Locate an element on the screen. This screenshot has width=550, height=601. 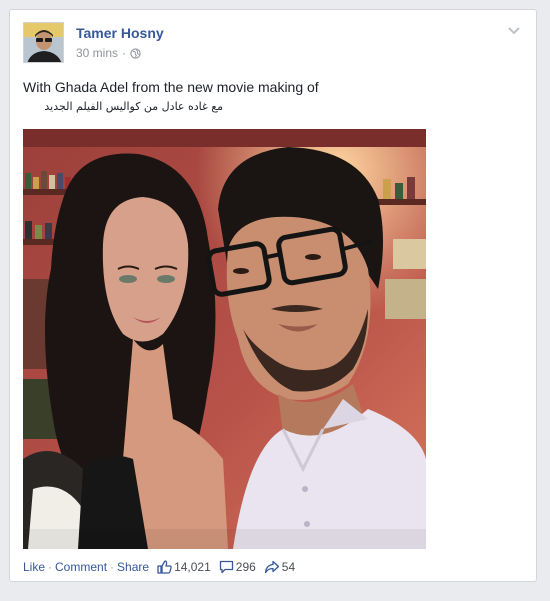
comment-link: Comment is located at coordinates (81, 567).